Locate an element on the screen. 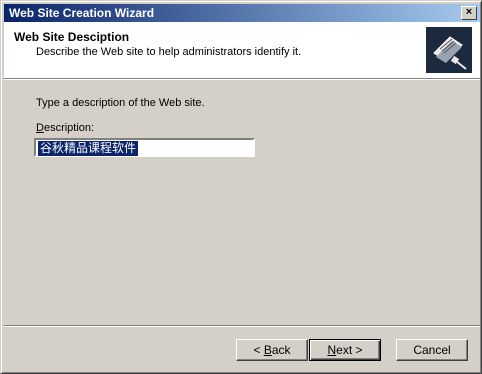  next-rest: ext > is located at coordinates (349, 350).